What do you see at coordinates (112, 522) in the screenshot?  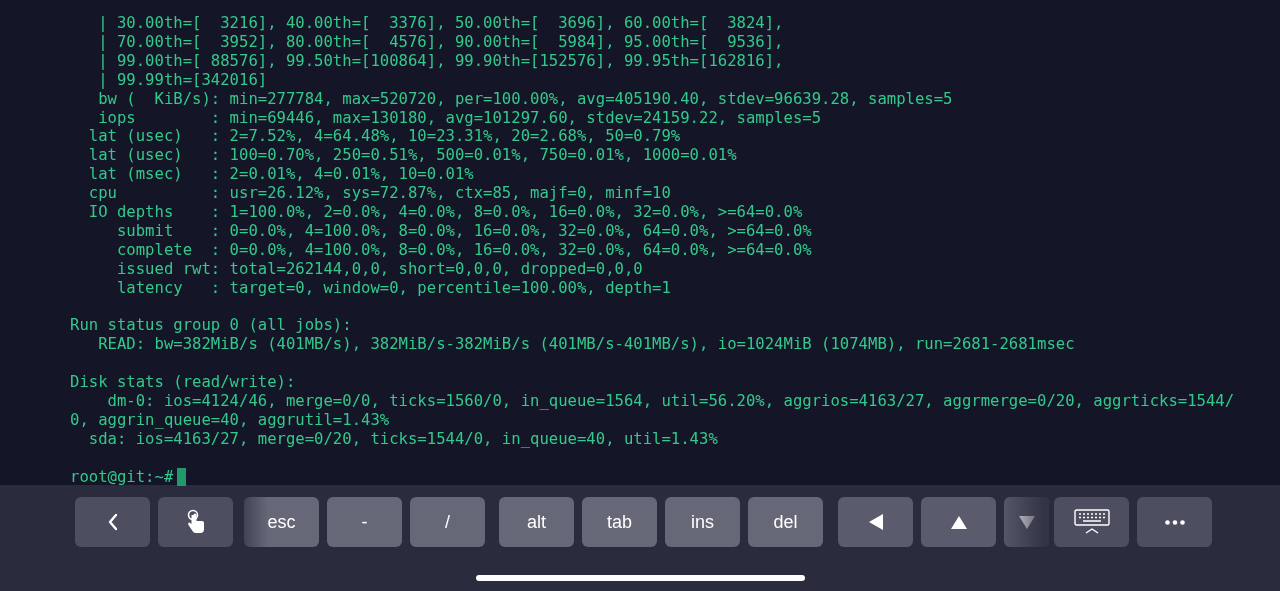 I see `chevron-left-icon` at bounding box center [112, 522].